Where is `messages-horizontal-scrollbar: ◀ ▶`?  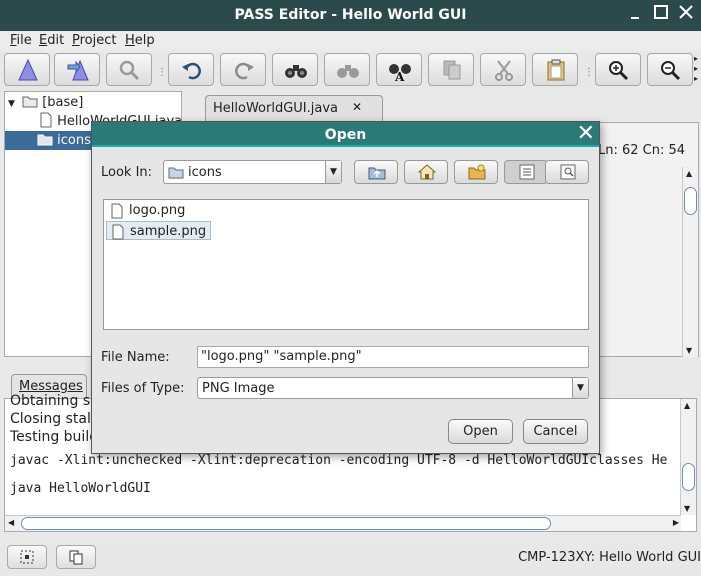
messages-horizontal-scrollbar: ◀ ▶ is located at coordinates (343, 523).